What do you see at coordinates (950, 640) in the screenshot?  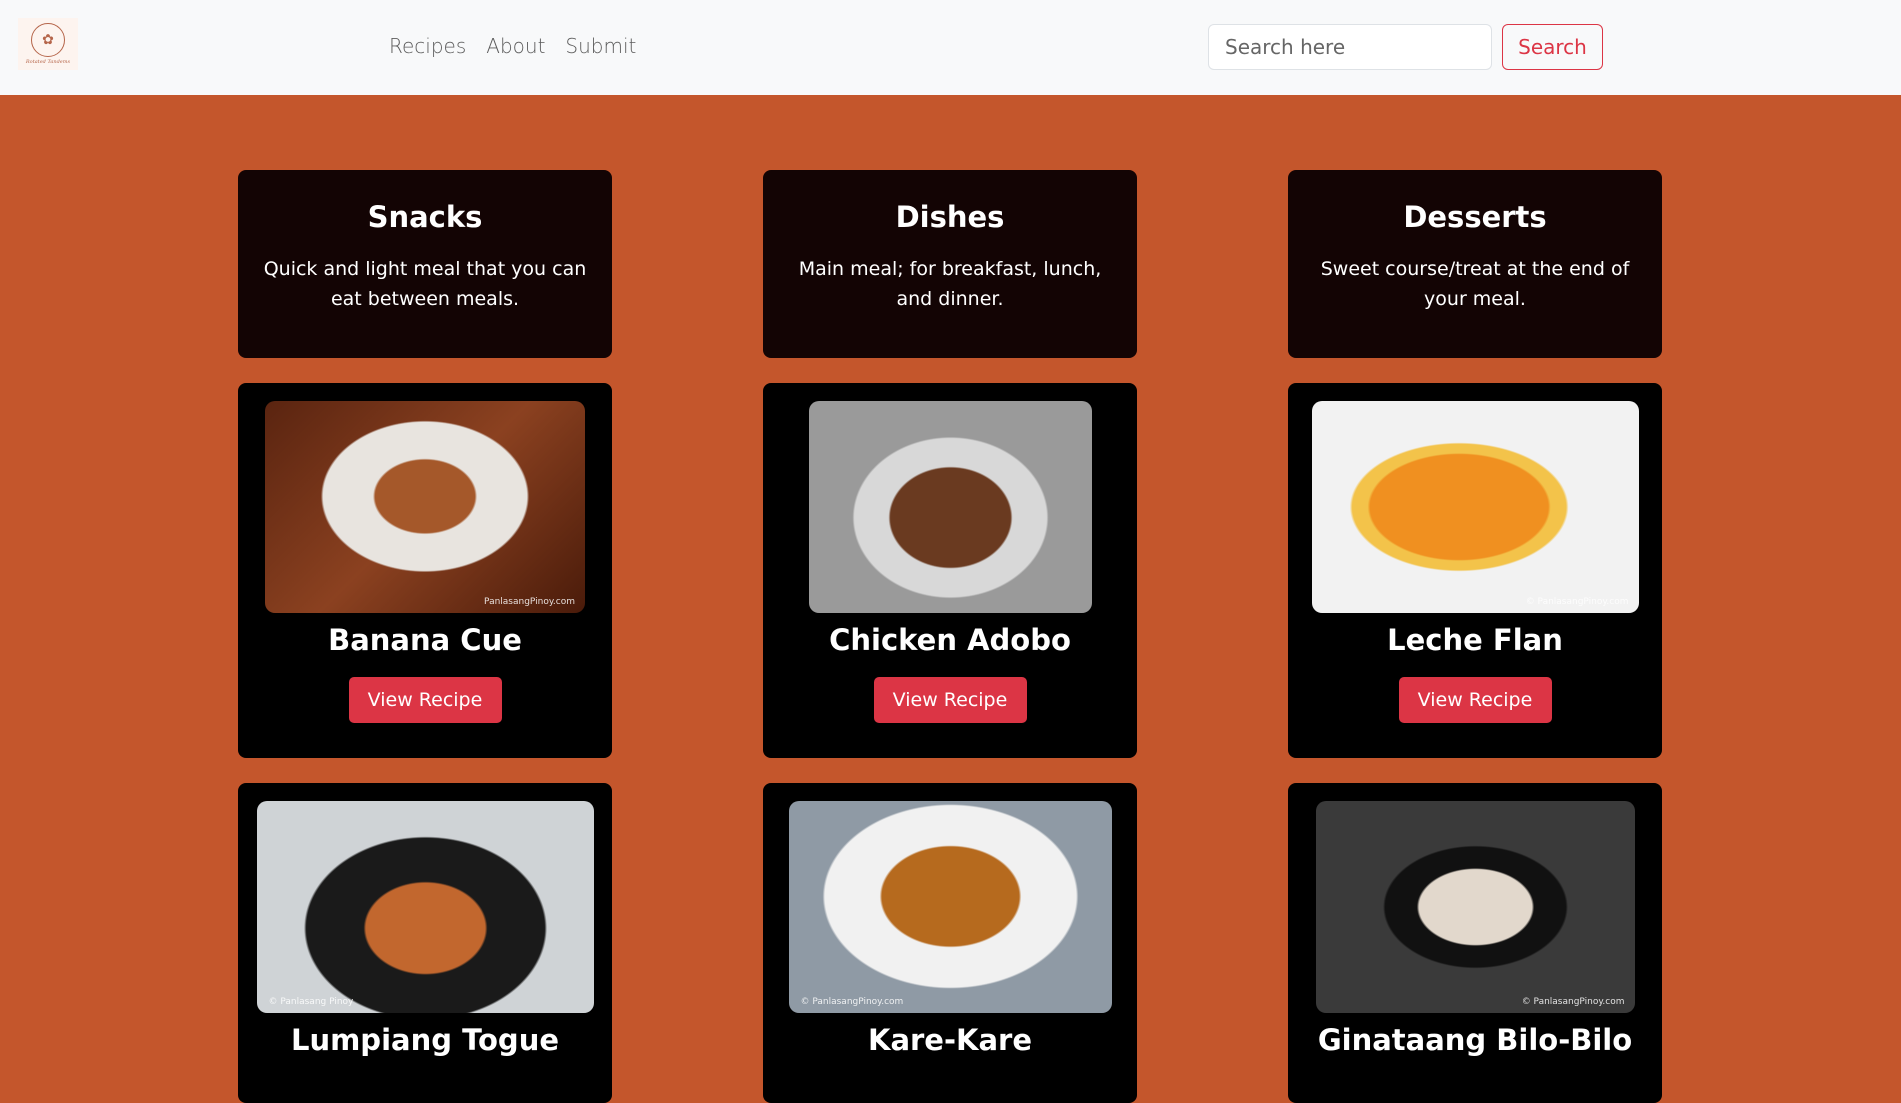 I see `recipe-name: Chicken Adobo` at bounding box center [950, 640].